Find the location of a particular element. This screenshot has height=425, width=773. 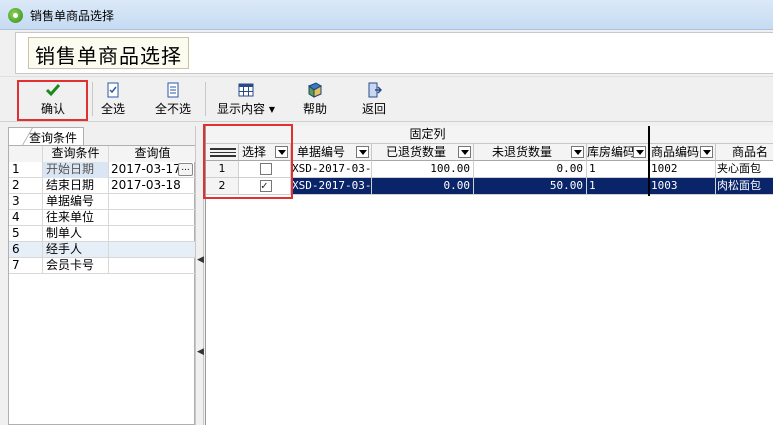

query-row: 7 会员卡号 is located at coordinates (102, 266).